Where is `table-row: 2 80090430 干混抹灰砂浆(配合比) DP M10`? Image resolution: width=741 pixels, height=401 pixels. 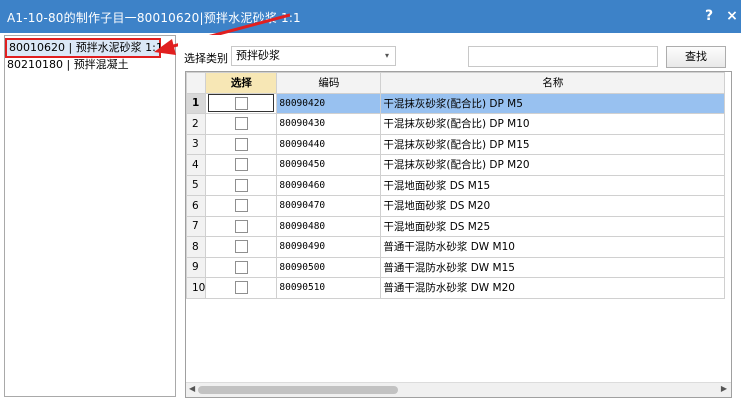
table-row: 2 80090430 干混抹灰砂浆(配合比) DP M10 is located at coordinates (456, 124).